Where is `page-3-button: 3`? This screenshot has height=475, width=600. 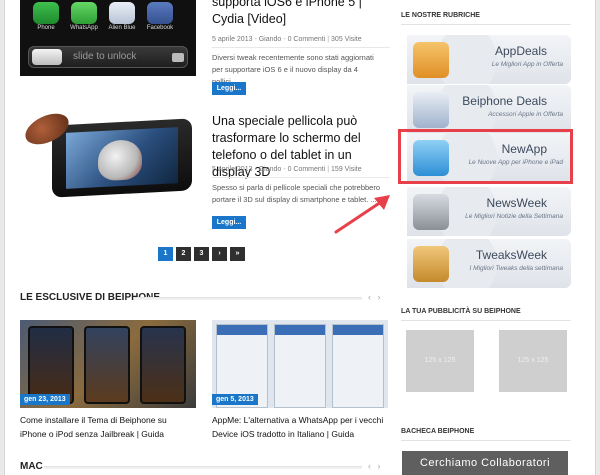 page-3-button: 3 is located at coordinates (201, 254).